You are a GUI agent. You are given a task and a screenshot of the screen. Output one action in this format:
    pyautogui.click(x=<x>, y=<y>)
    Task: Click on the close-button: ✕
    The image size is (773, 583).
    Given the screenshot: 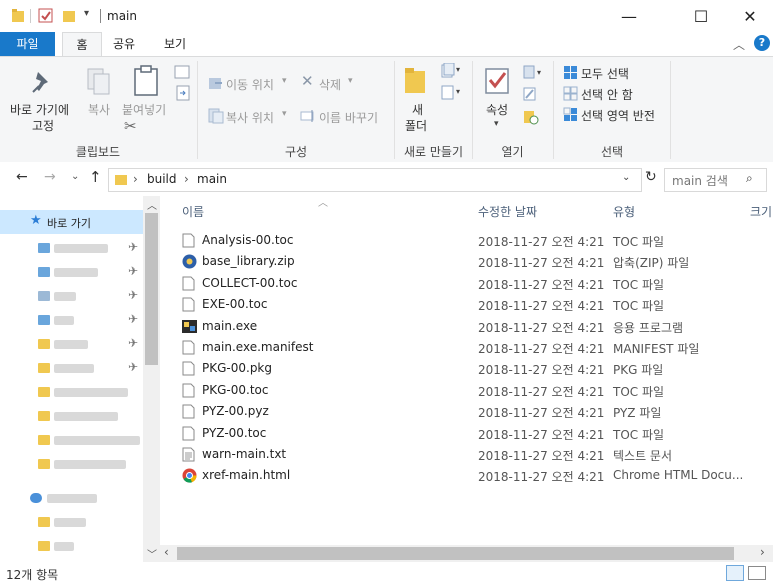 What is the action you would take?
    pyautogui.click(x=750, y=16)
    